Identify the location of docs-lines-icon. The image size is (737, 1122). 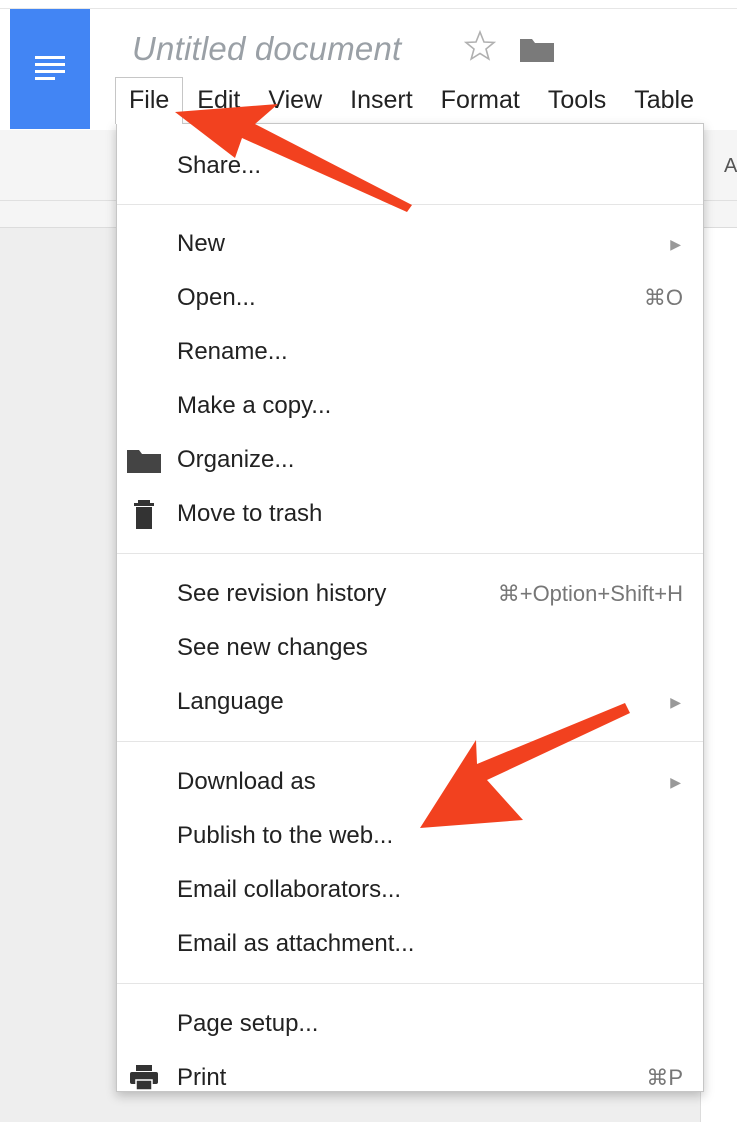
(50, 68).